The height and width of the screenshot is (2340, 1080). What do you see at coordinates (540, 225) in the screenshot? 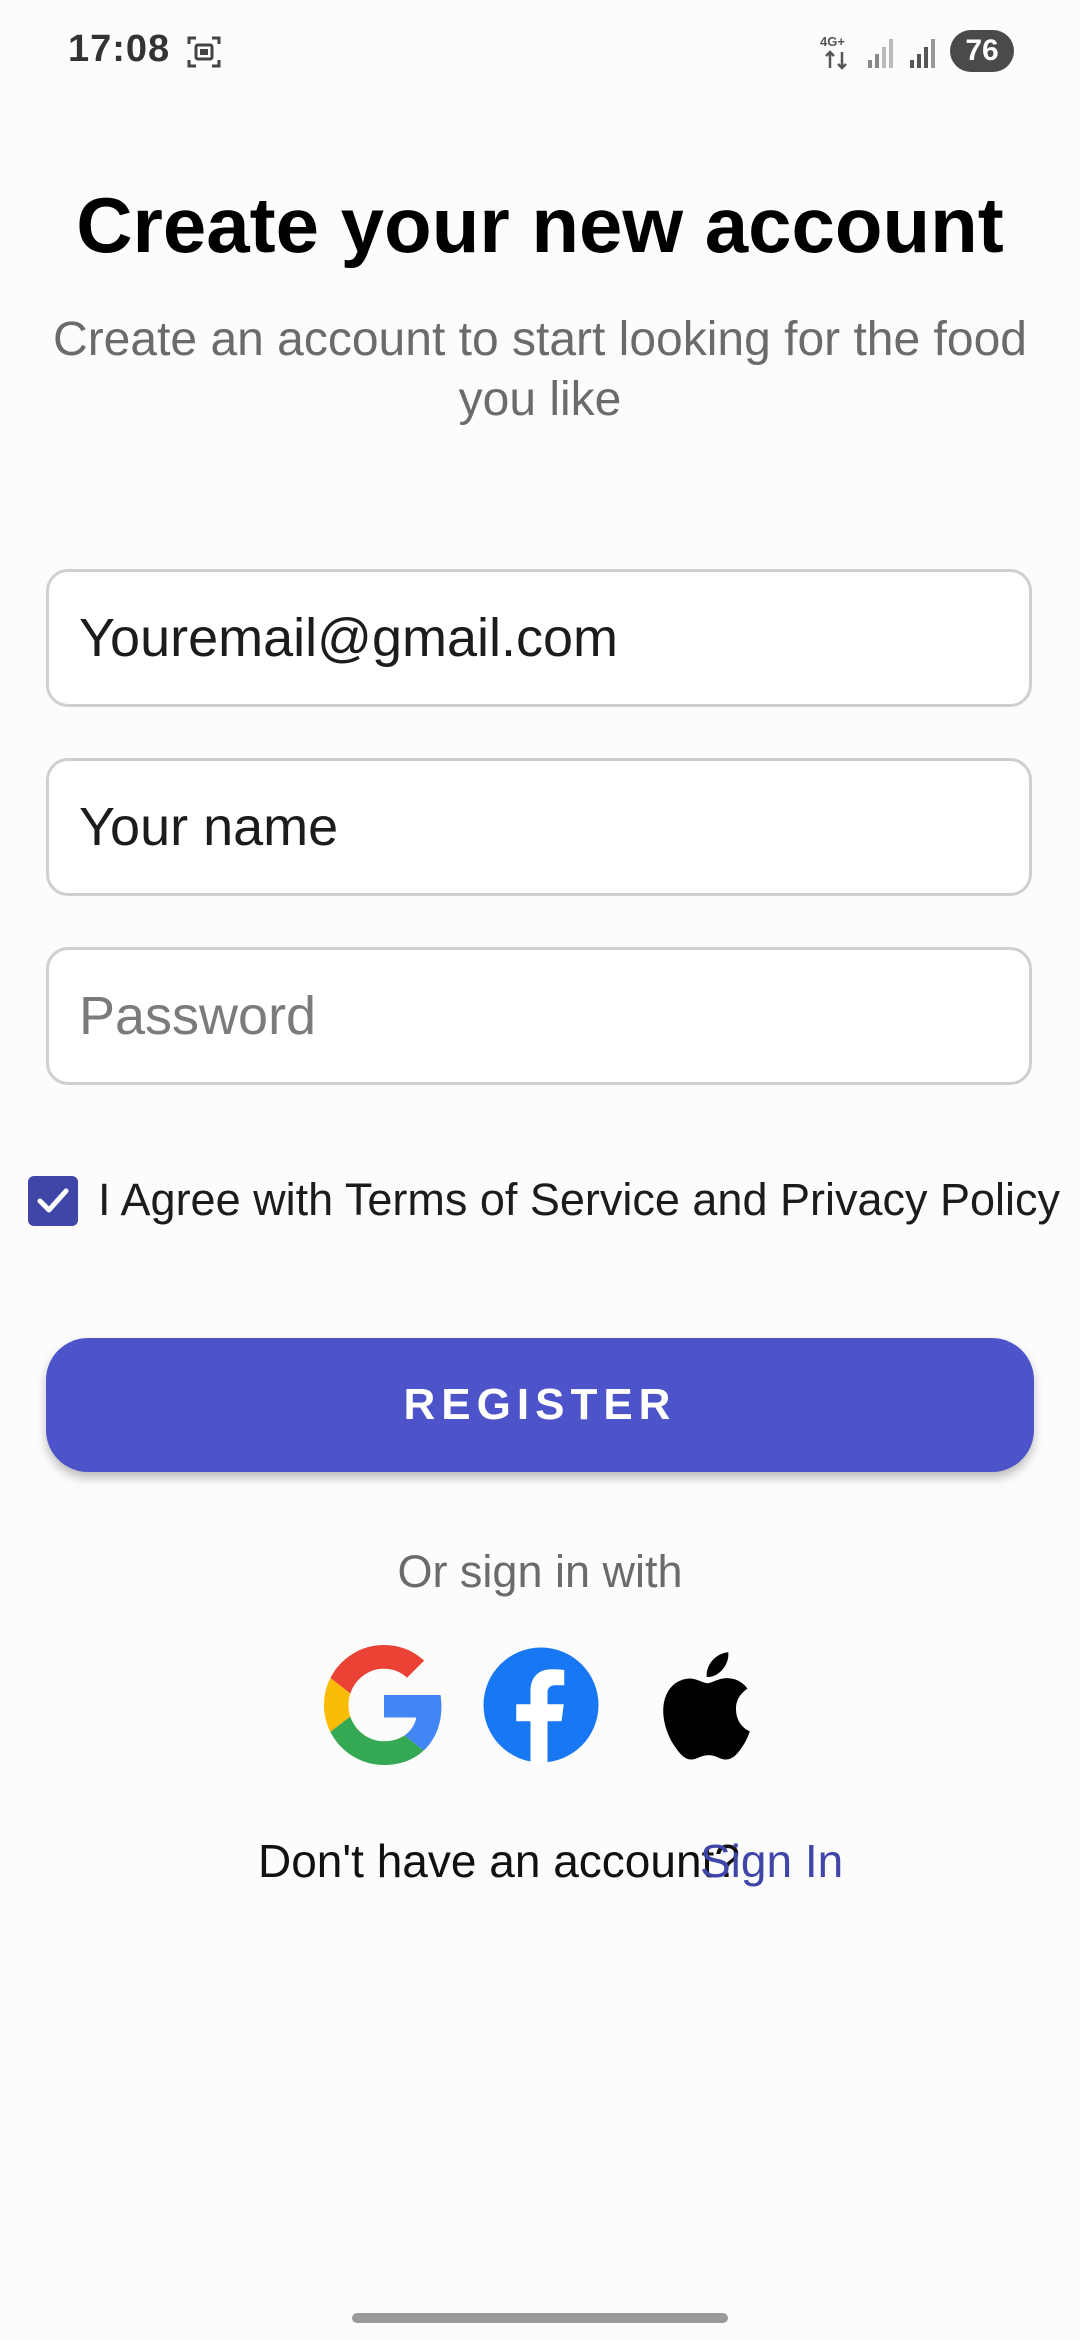
I see `page-title: Create your new account` at bounding box center [540, 225].